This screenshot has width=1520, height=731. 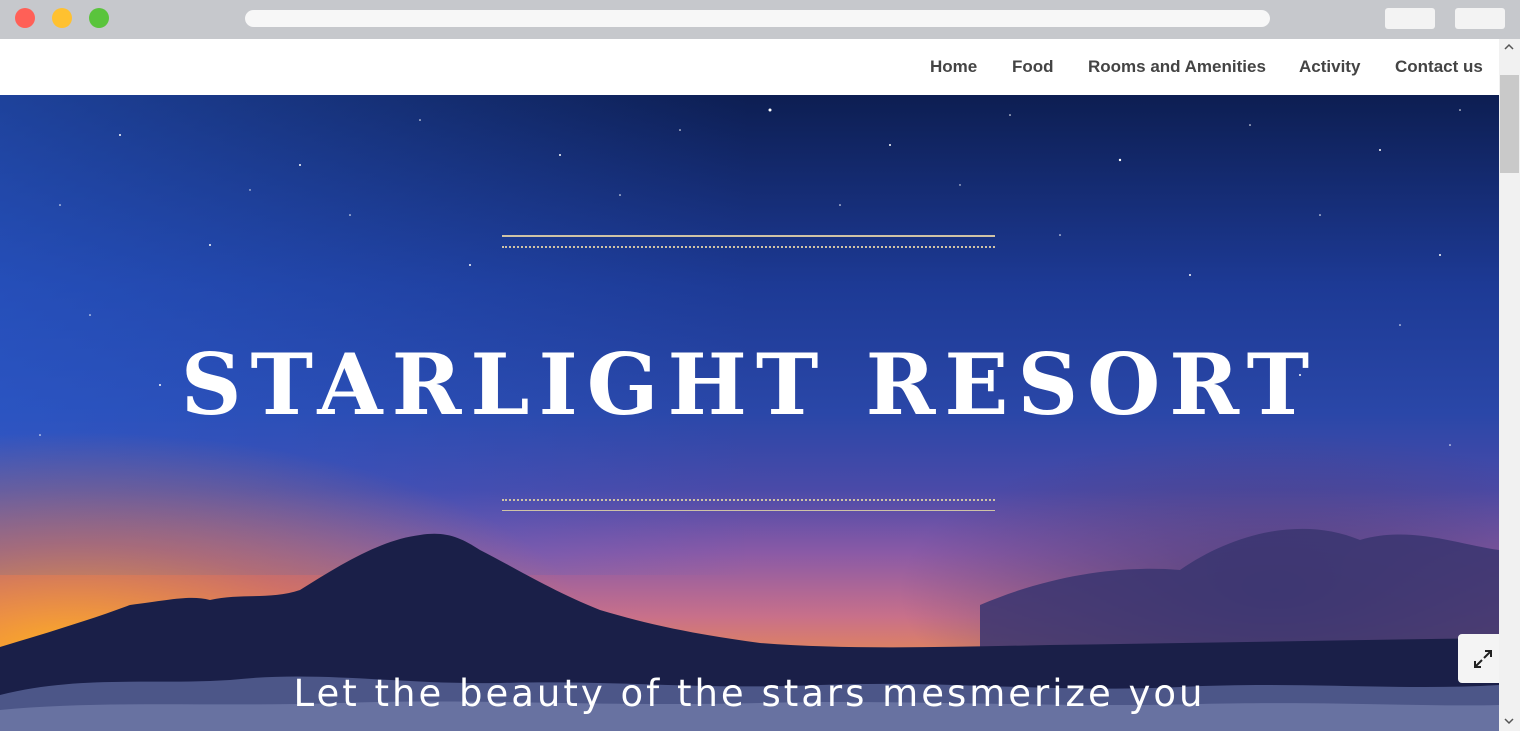 I want to click on nav-rooms-link: Rooms and Amenities, so click(x=1177, y=67).